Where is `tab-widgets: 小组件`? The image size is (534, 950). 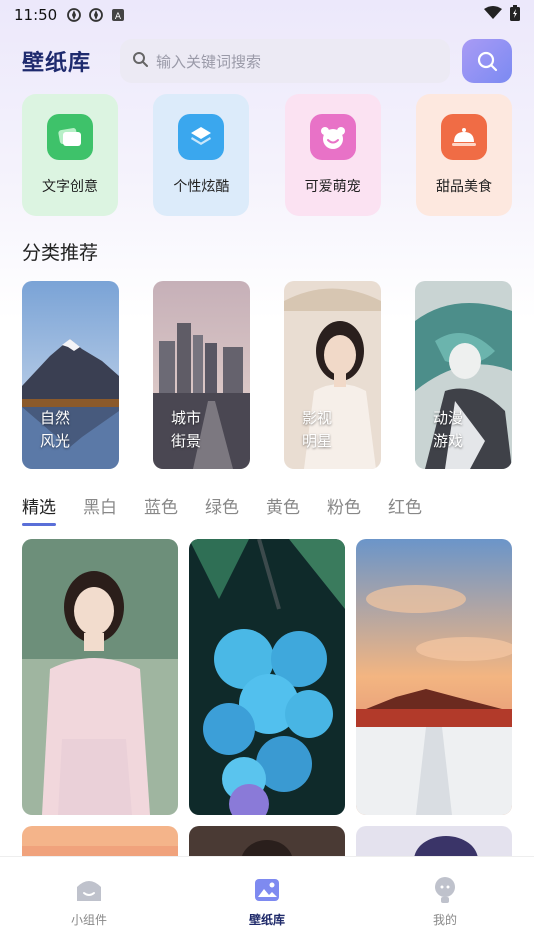
tab-widgets: 小组件 is located at coordinates (89, 912).